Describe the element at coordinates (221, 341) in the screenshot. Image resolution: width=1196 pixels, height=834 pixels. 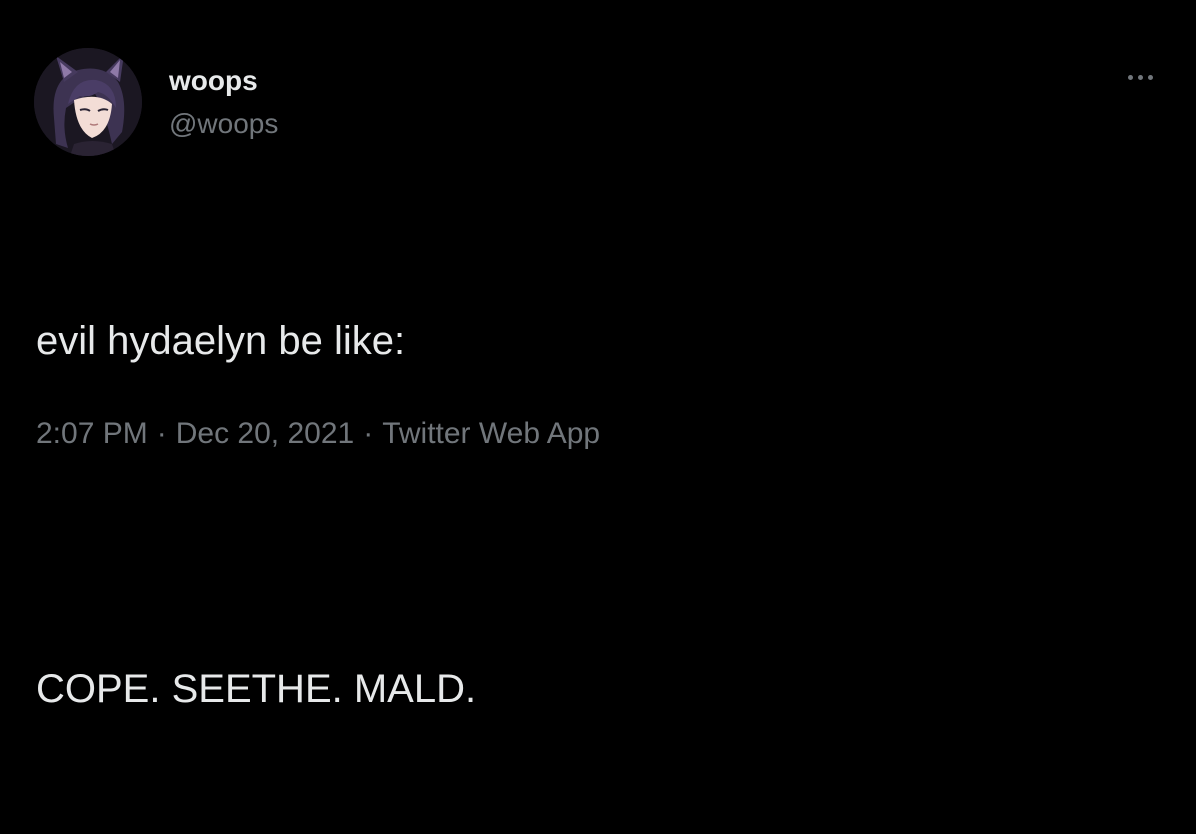
I see `tweet-text-line: evil hydaelyn be like:` at that location.